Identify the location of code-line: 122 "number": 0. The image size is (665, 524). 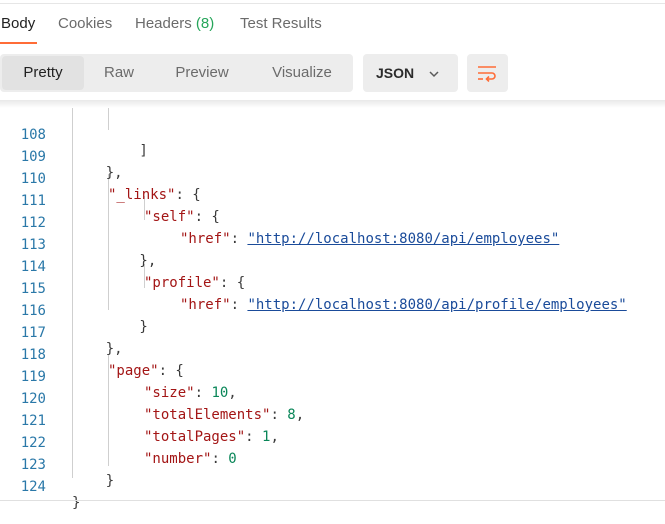
(332, 441).